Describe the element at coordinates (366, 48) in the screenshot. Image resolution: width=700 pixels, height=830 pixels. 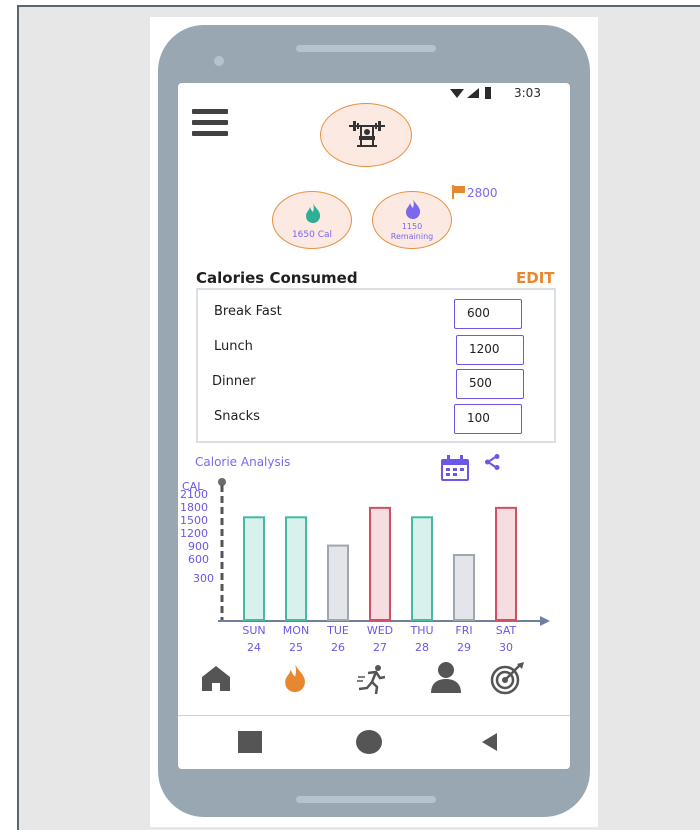
I see `top-speaker` at that location.